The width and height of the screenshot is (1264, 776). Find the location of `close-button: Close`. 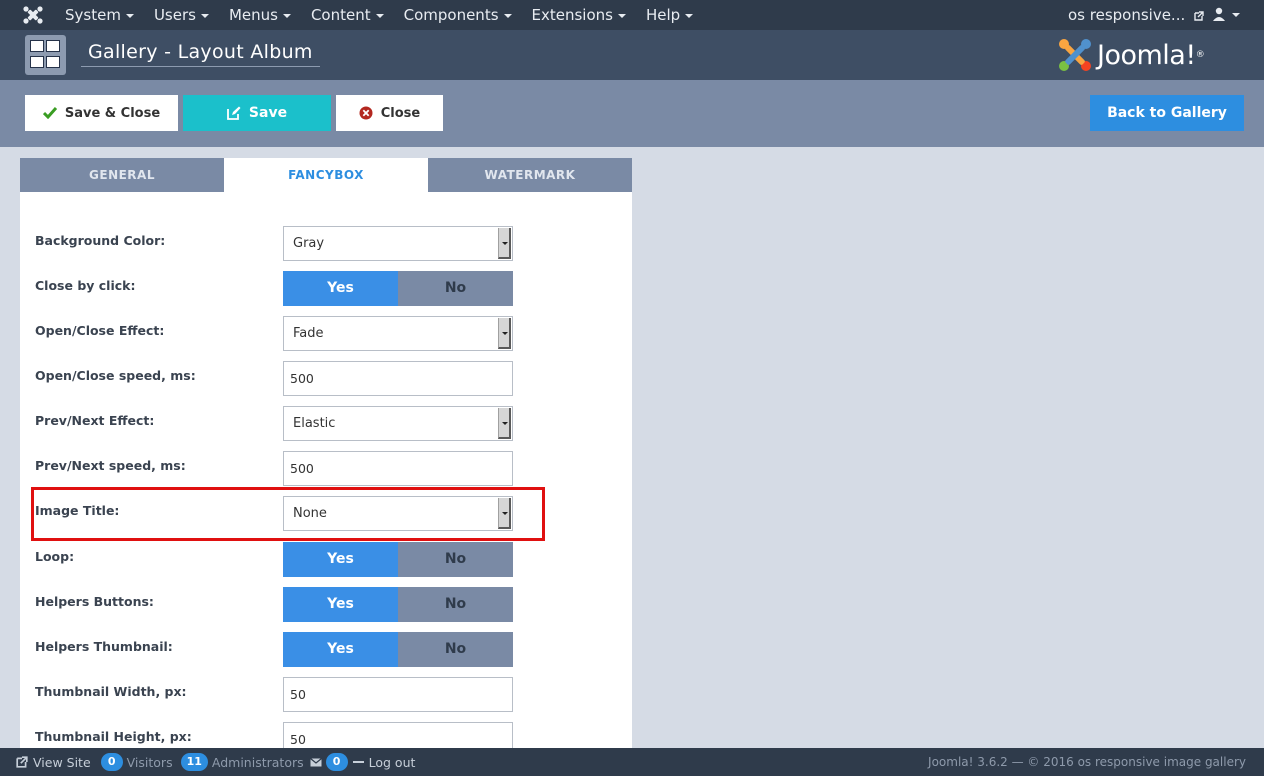

close-button: Close is located at coordinates (389, 113).